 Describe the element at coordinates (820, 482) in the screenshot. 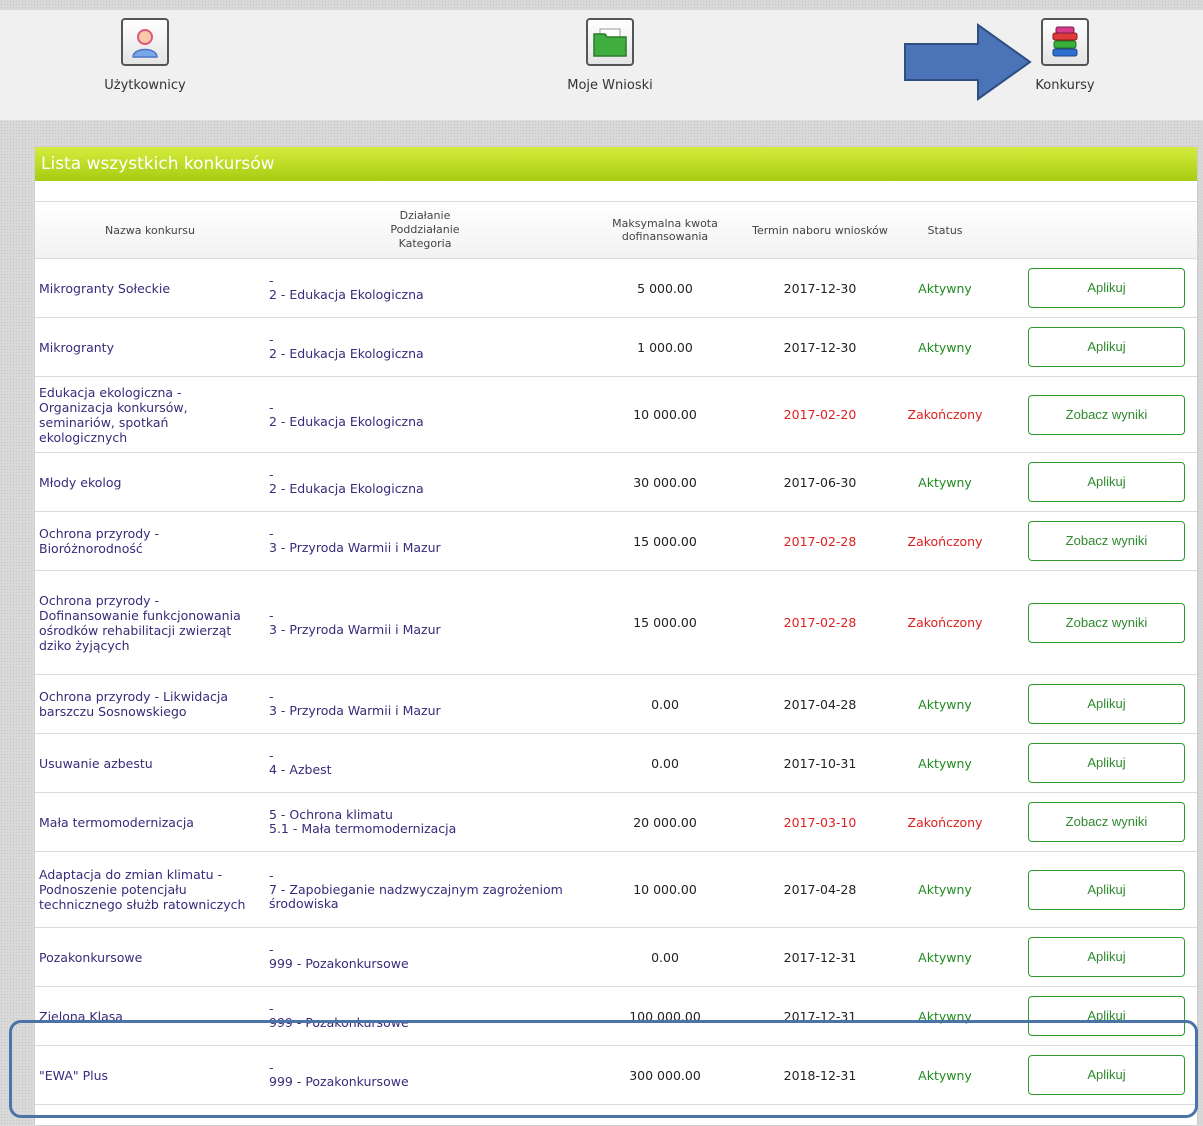

I see `deadline: 2017-06-30` at that location.